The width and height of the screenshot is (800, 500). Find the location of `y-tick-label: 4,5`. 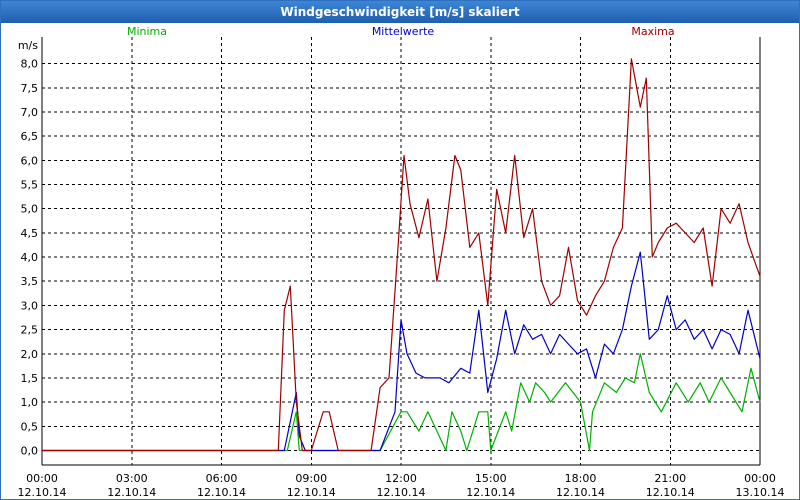

y-tick-label: 4,5 is located at coordinates (30, 233).